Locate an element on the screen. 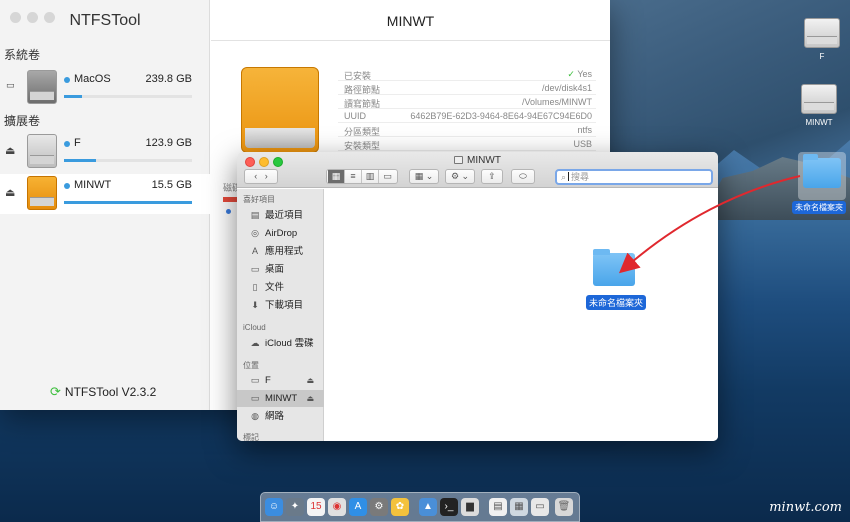 The image size is (850, 522). app-store-dock-icon: A is located at coordinates (358, 507).